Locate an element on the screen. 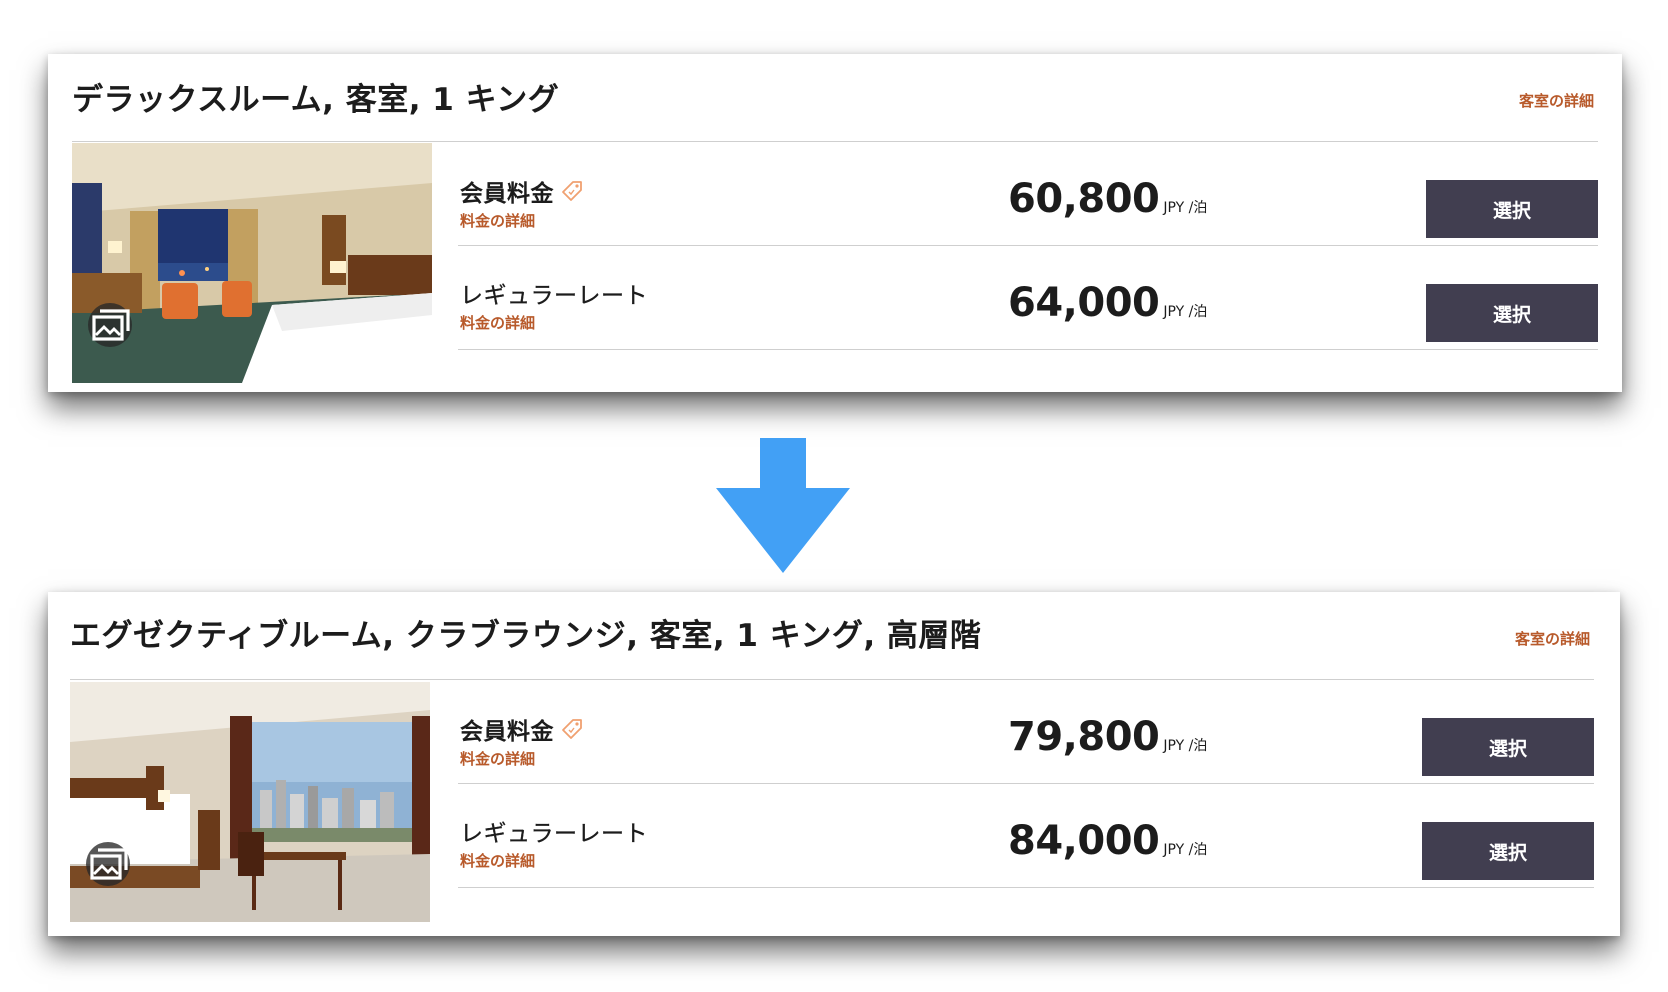  rate-row-member: 会員料金 料金の詳細 60,800 JPY /泊 選択 is located at coordinates (1028, 194).